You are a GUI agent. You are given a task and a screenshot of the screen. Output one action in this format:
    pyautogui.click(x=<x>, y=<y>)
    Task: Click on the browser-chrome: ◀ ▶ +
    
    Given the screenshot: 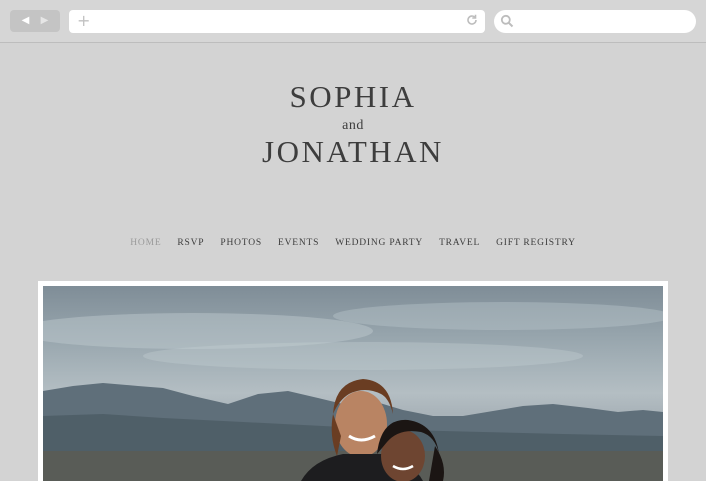 What is the action you would take?
    pyautogui.click(x=353, y=21)
    